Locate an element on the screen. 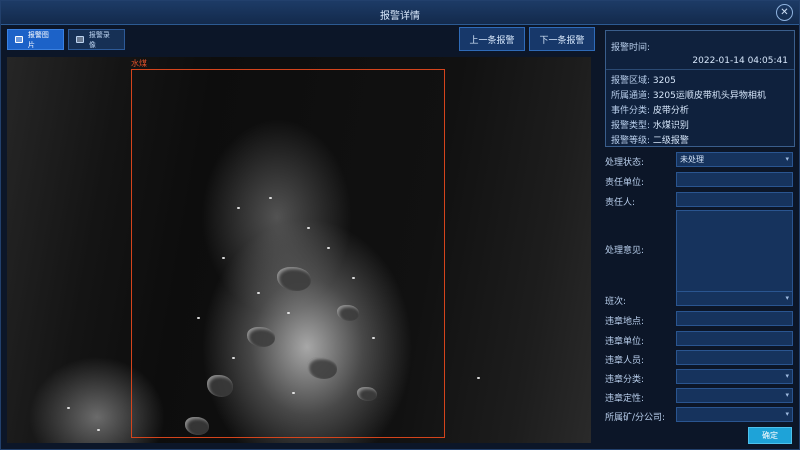  tab-alarm-image: 报警图片 is located at coordinates (35, 39).